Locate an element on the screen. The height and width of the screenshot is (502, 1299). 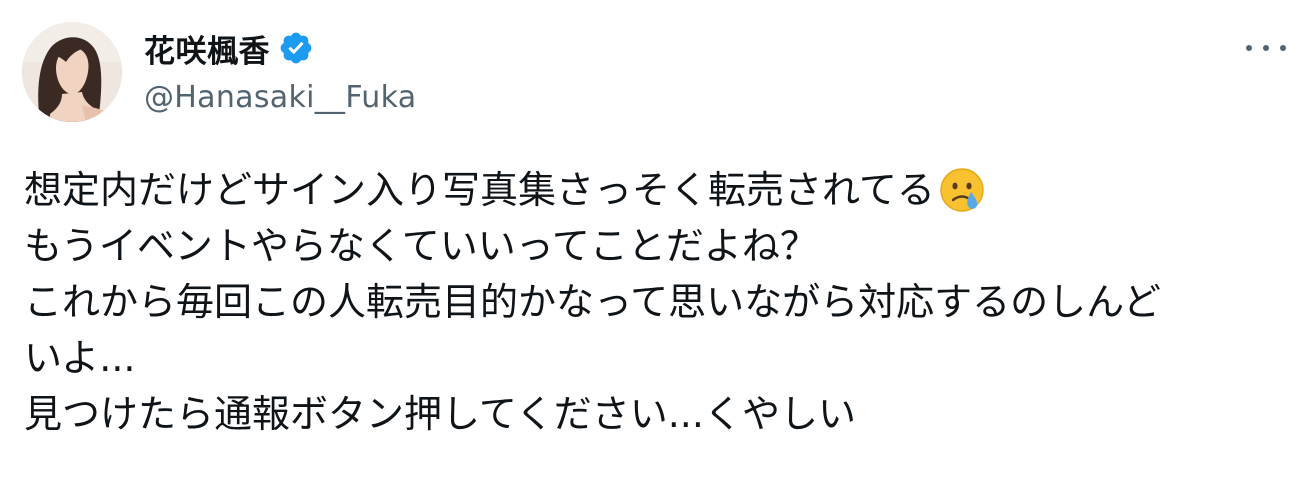
tweet-line-text: もうイベントやらなくていいってことだよね？ is located at coordinates (421, 246).